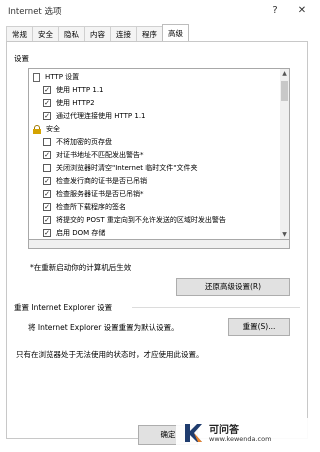 Image resolution: width=320 pixels, height=452 pixels. I want to click on settings-section-label: 设置, so click(21, 58).